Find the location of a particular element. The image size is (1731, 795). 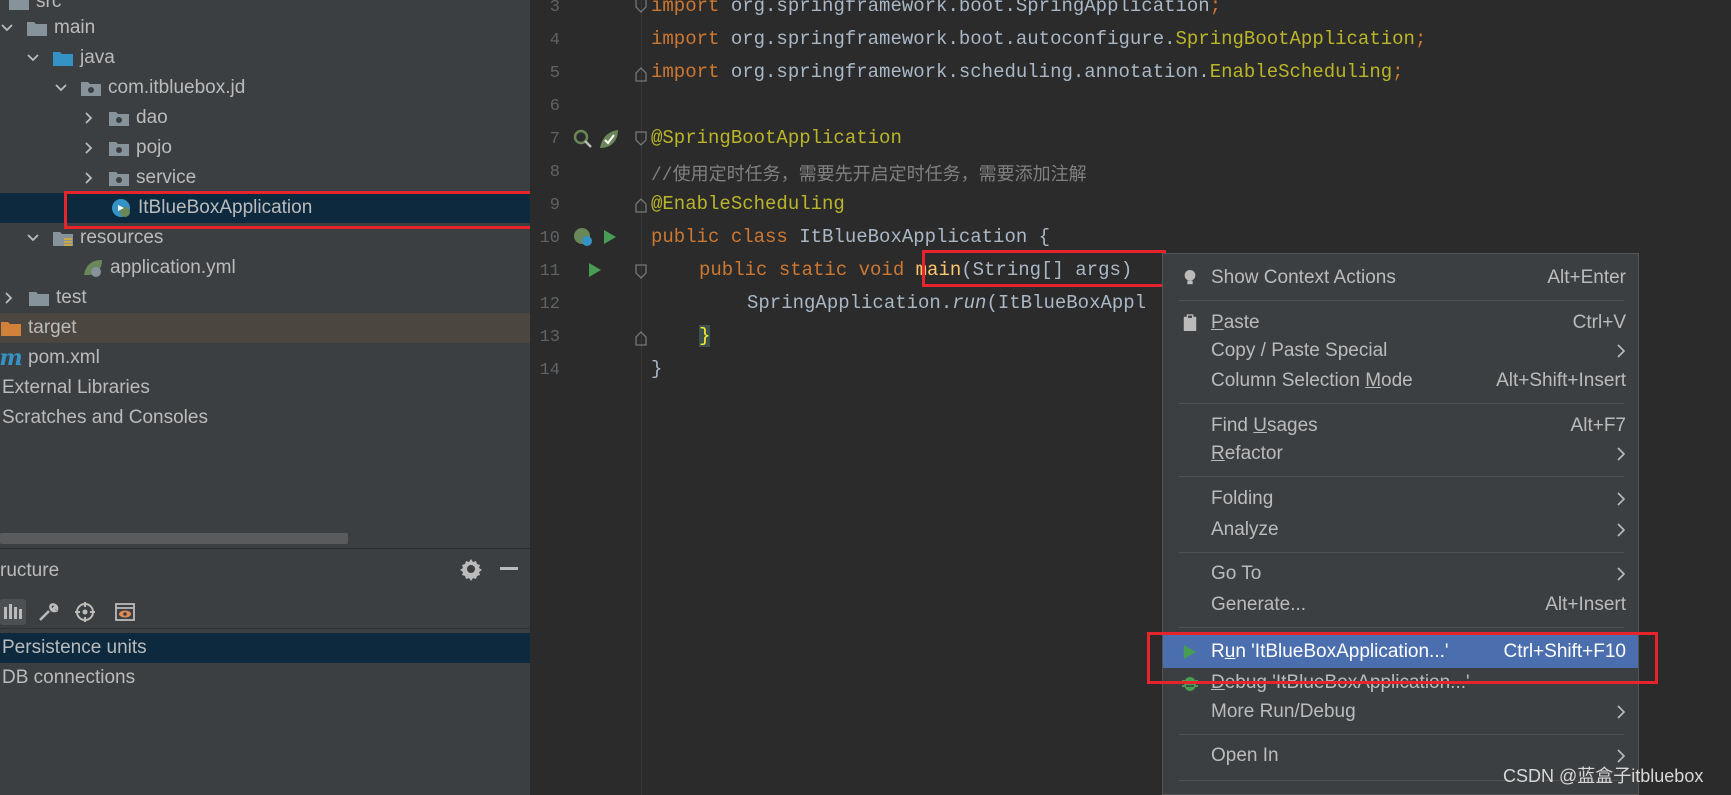

menu-item-paste: Paste Ctrl+V is located at coordinates (1400, 323).